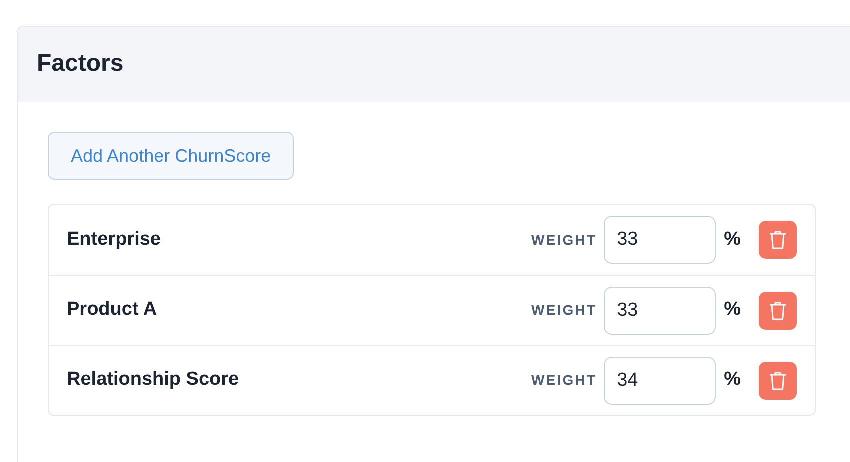  I want to click on weight-field: 34, so click(660, 380).